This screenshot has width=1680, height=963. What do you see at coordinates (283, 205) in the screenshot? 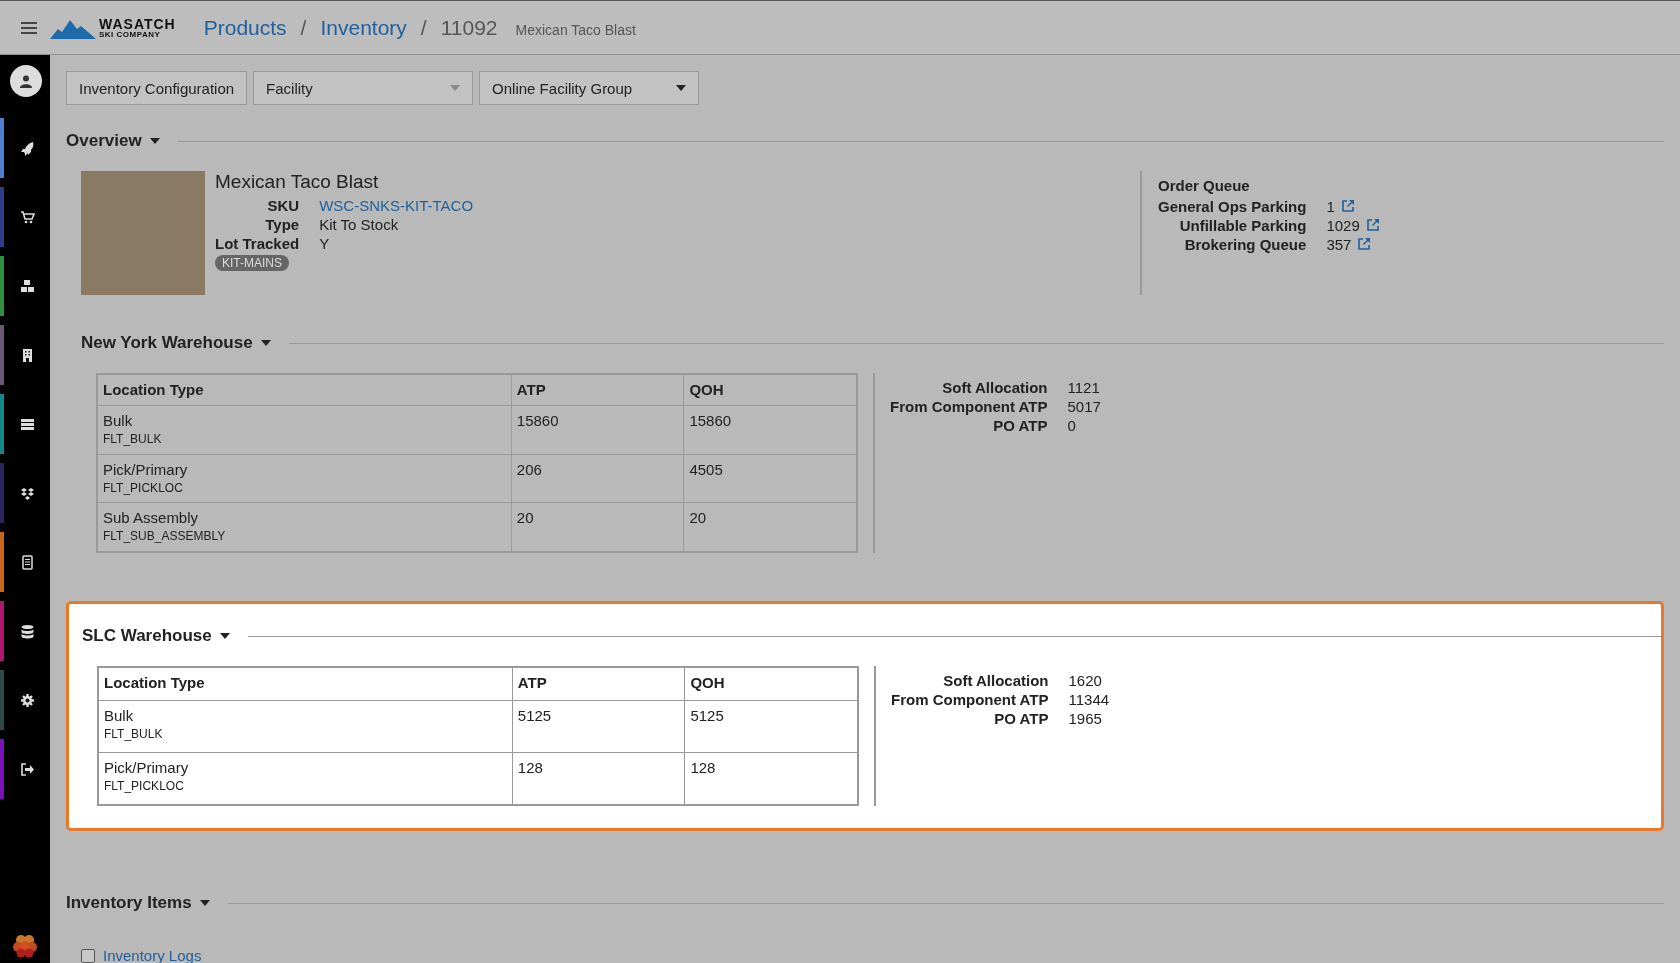
I see `field-label: SKU` at bounding box center [283, 205].